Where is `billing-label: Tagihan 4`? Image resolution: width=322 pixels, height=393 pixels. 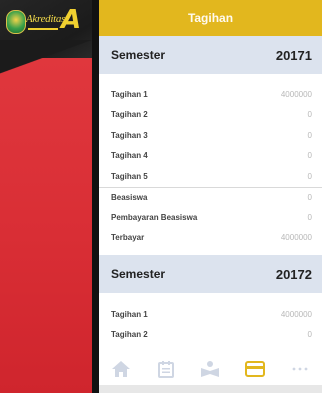
billing-label: Tagihan 4 is located at coordinates (129, 156).